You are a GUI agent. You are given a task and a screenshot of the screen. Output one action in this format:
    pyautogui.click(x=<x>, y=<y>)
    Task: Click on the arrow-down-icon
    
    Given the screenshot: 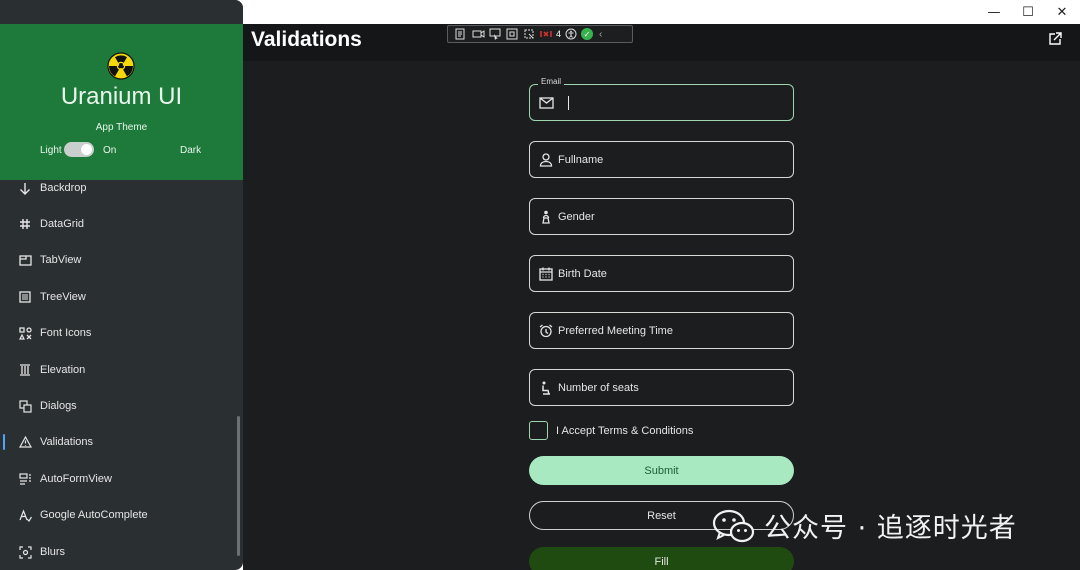 What is the action you would take?
    pyautogui.click(x=25, y=188)
    